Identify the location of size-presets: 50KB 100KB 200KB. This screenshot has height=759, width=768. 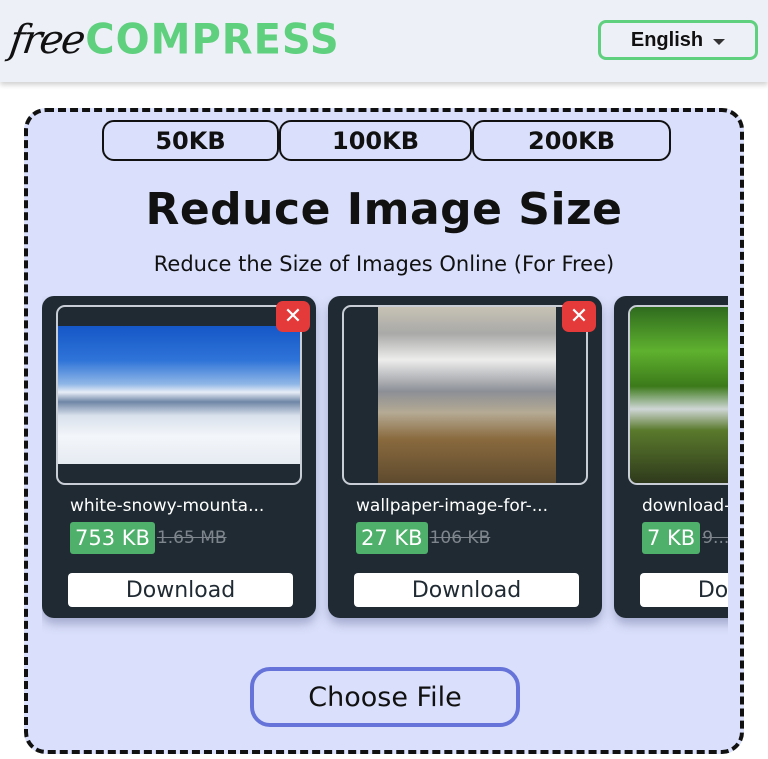
(386, 140).